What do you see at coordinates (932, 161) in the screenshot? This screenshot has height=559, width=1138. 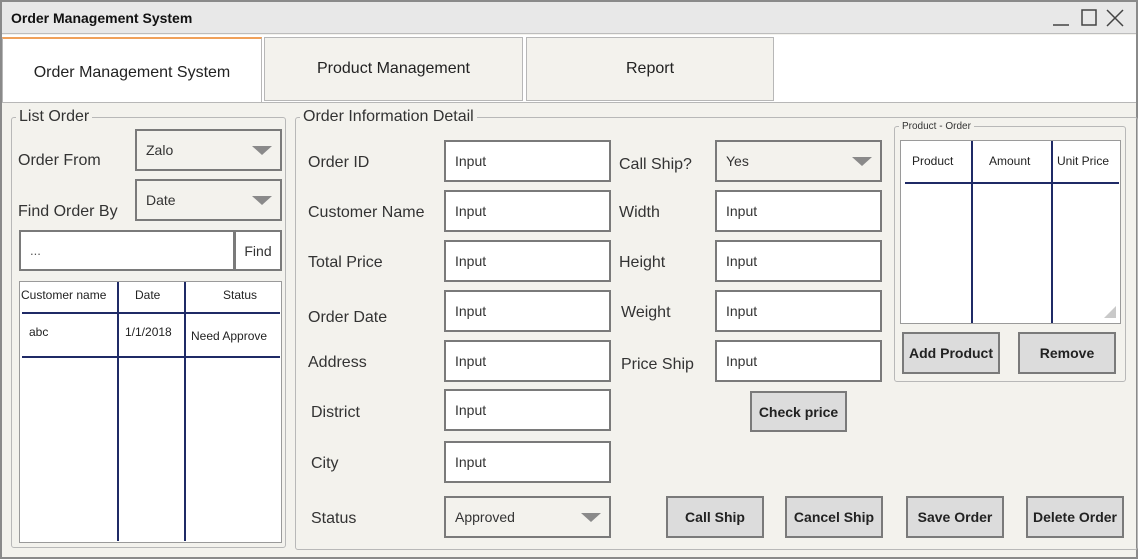 I see `column-header-product: Product` at bounding box center [932, 161].